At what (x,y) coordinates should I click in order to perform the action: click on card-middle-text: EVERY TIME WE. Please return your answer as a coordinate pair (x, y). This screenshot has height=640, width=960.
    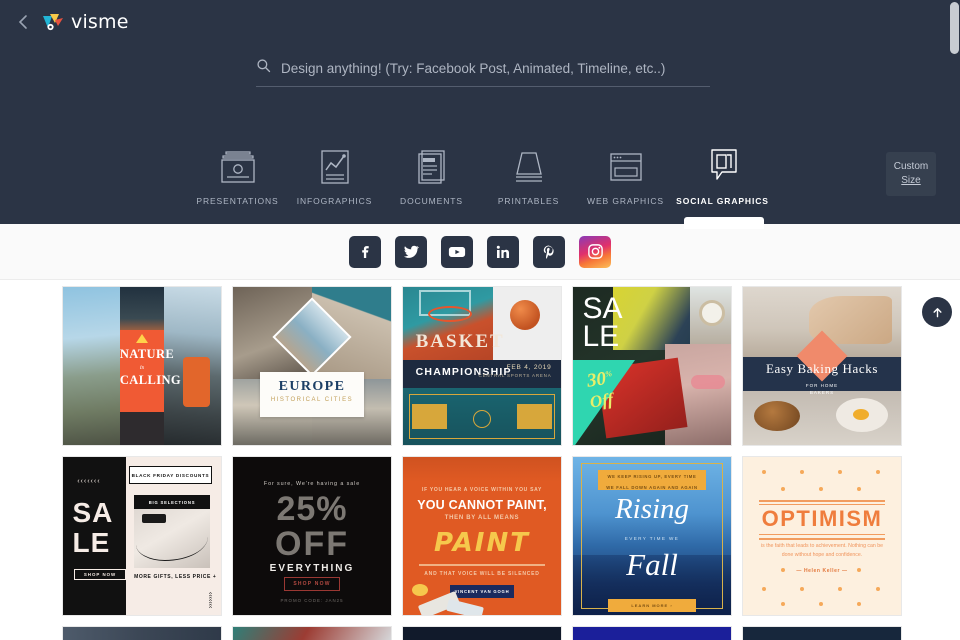
    Looking at the image, I should click on (652, 538).